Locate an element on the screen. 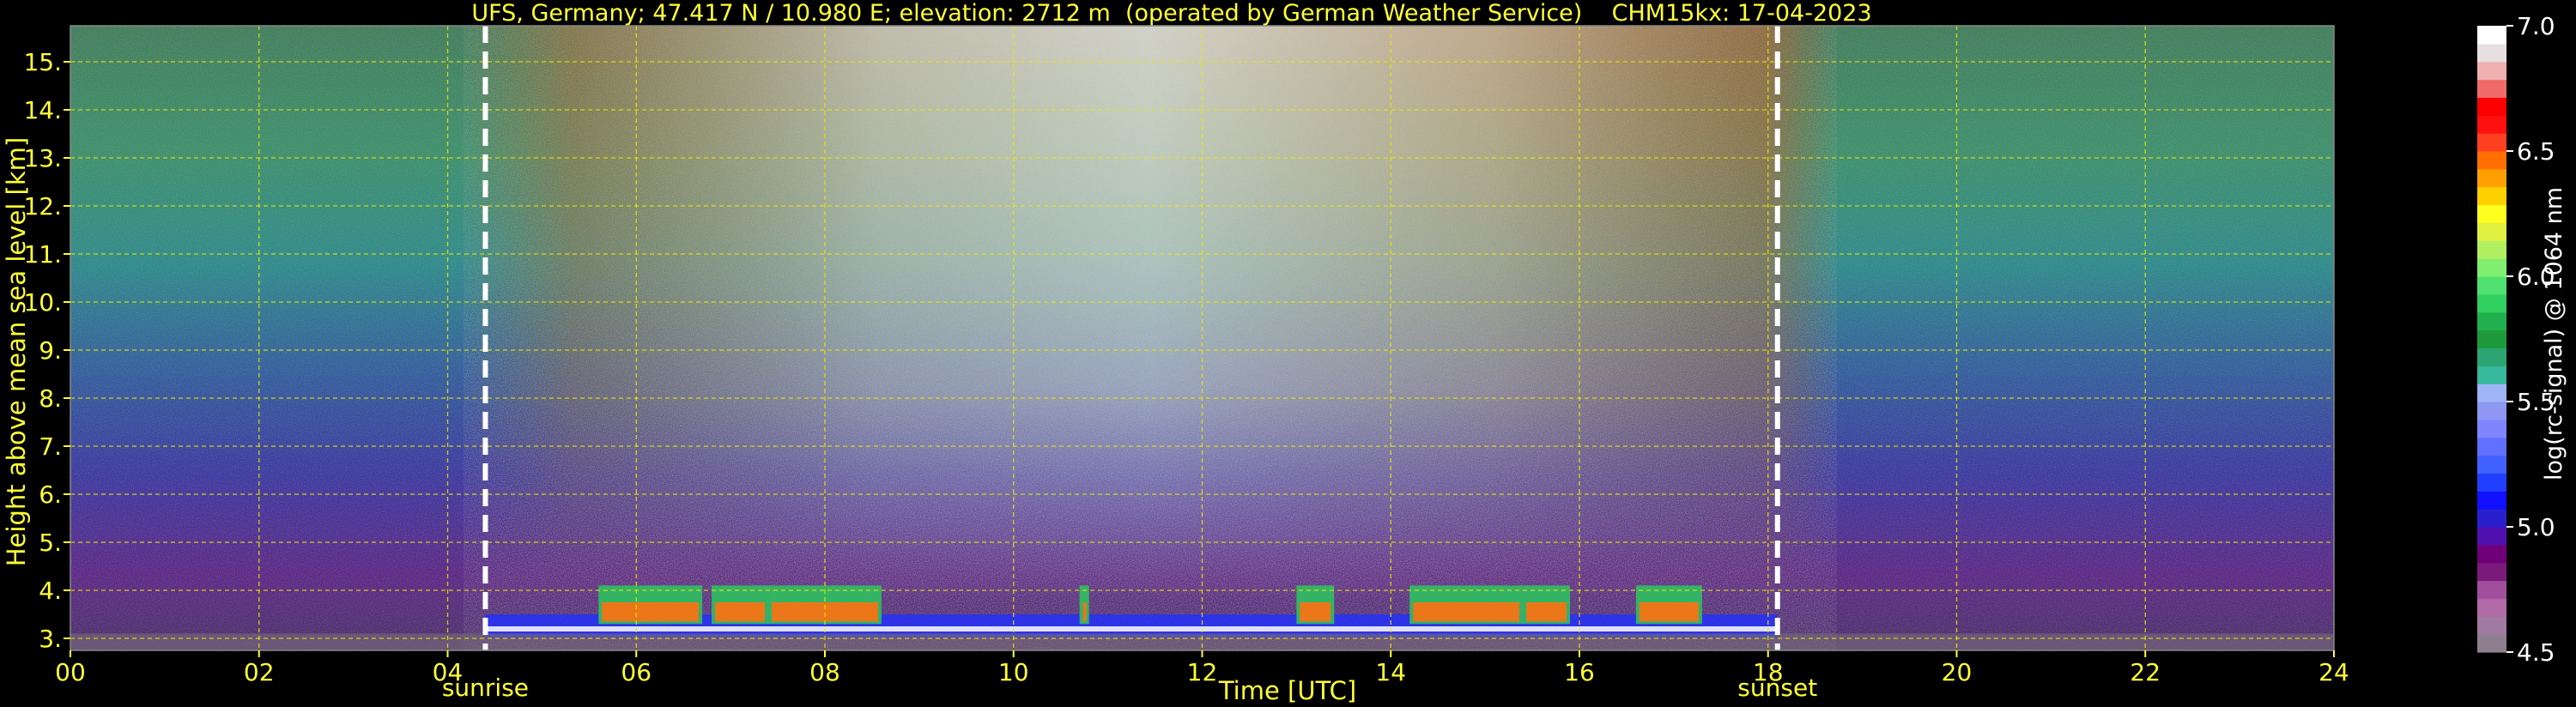 This screenshot has height=707, width=2576. y-tick-label: 11. is located at coordinates (42, 254).